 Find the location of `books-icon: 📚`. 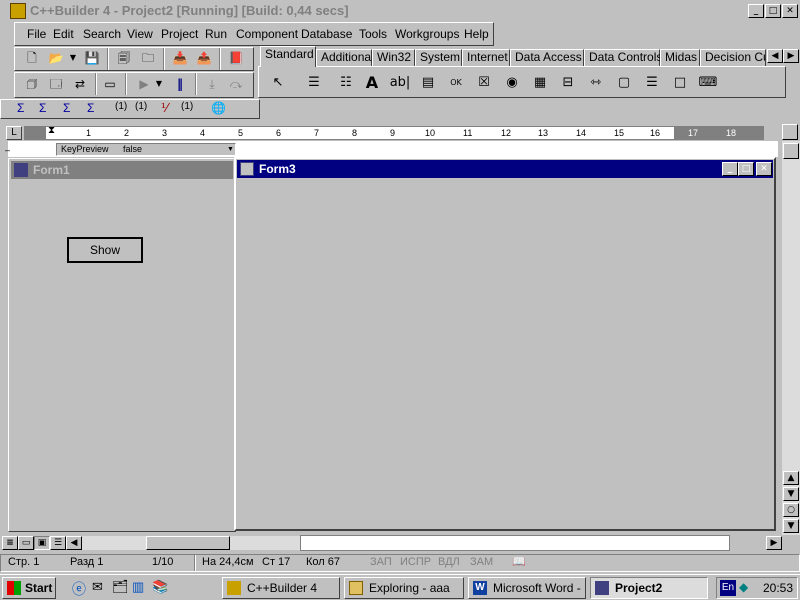

books-icon: 📚 is located at coordinates (160, 587).